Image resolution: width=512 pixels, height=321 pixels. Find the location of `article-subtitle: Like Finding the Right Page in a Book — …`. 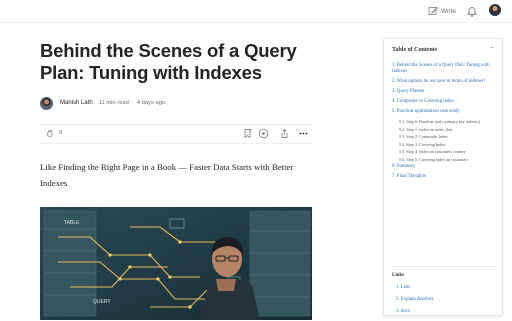

article-subtitle: Like Finding the Right Page in a Book — … is located at coordinates (167, 175).